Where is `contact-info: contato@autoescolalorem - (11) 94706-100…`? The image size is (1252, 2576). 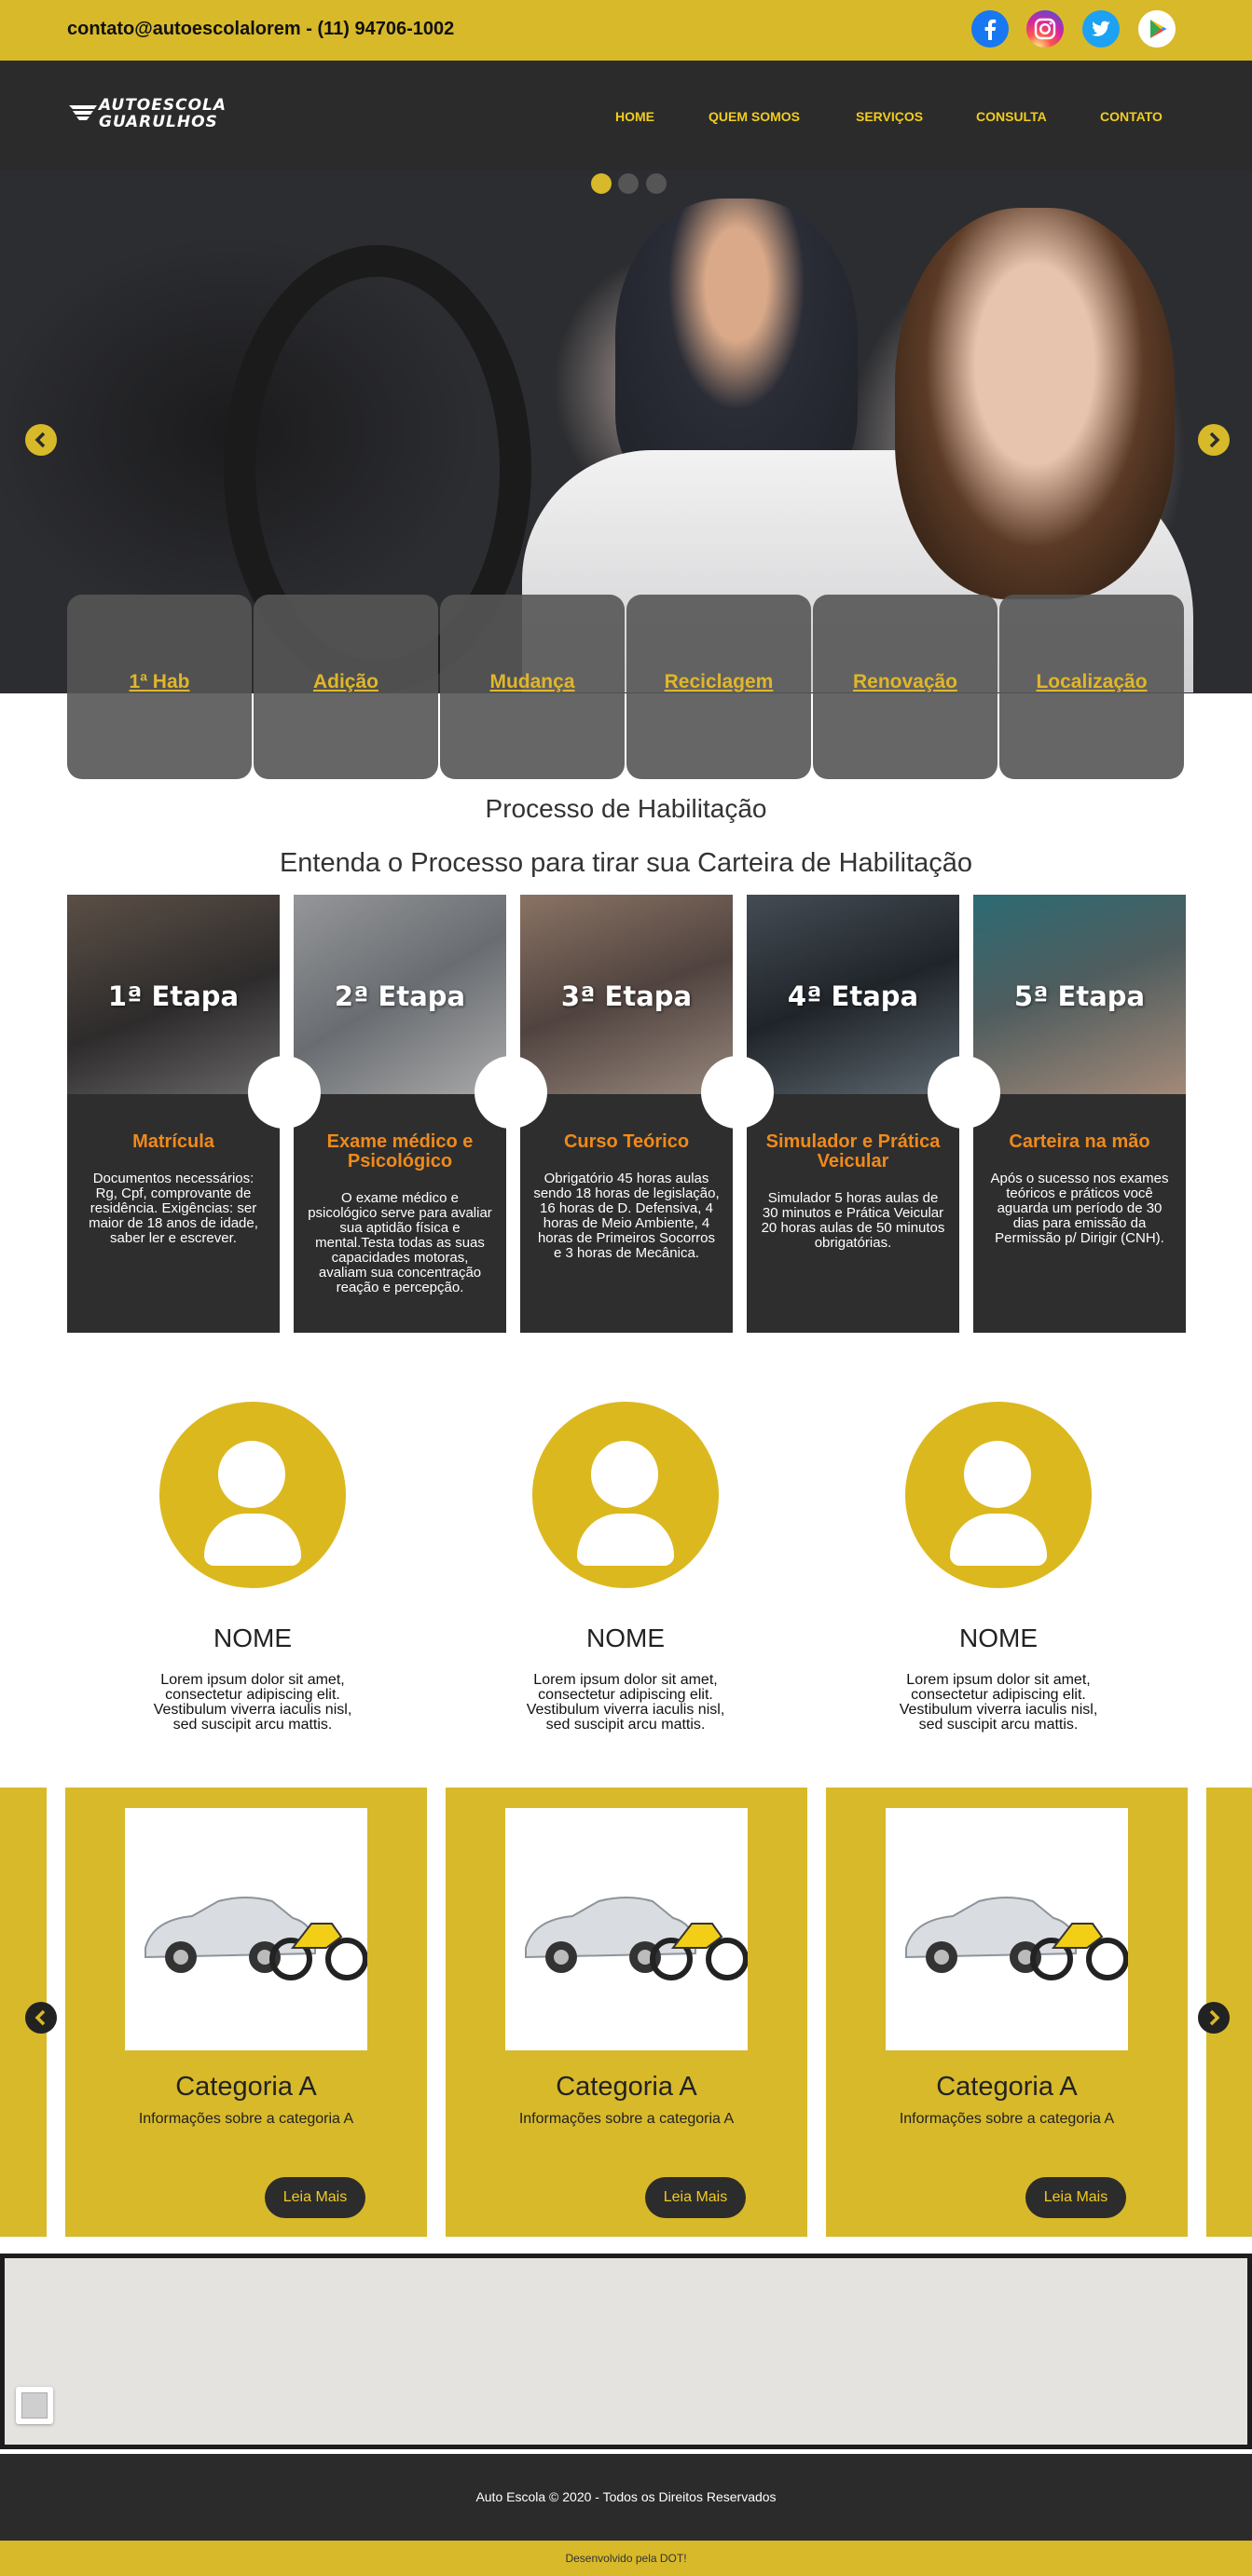
contact-info: contato@autoescolalorem - (11) 94706-100… is located at coordinates (261, 29).